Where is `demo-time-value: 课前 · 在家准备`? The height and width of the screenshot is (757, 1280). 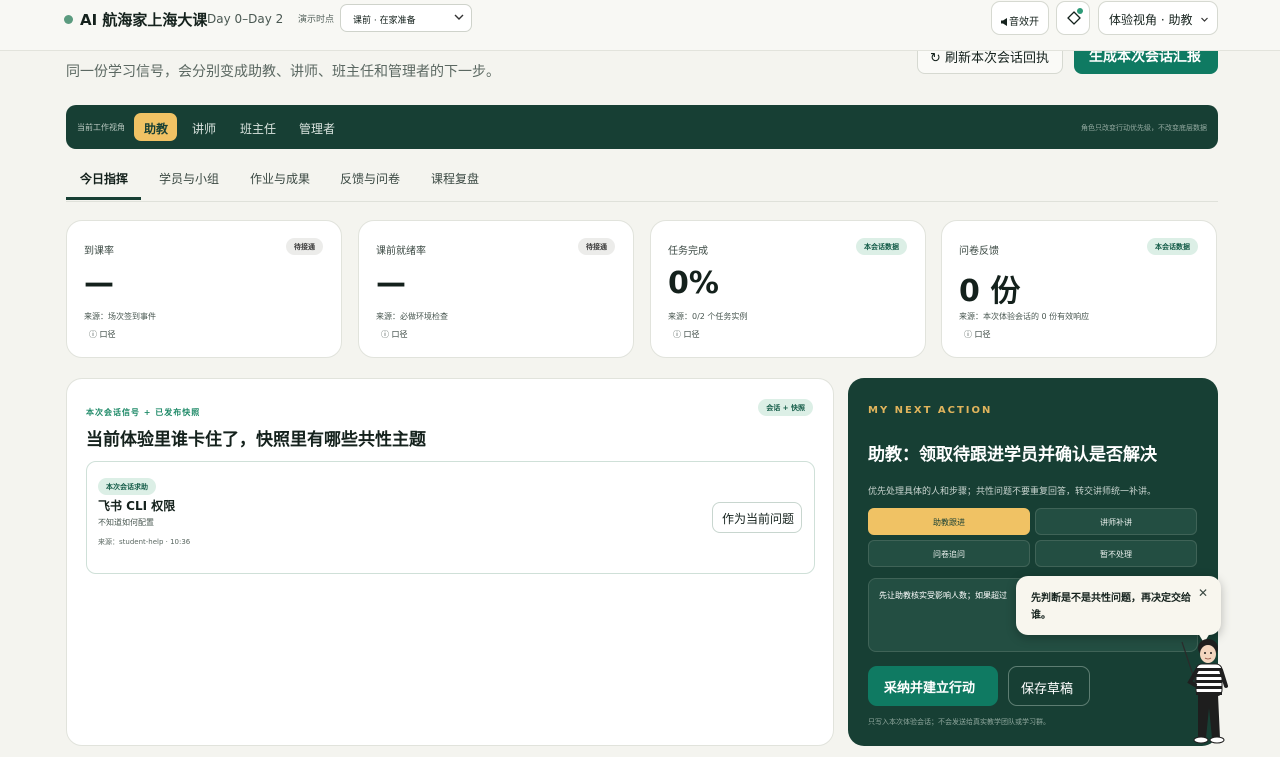 demo-time-value: 课前 · 在家准备 is located at coordinates (384, 21).